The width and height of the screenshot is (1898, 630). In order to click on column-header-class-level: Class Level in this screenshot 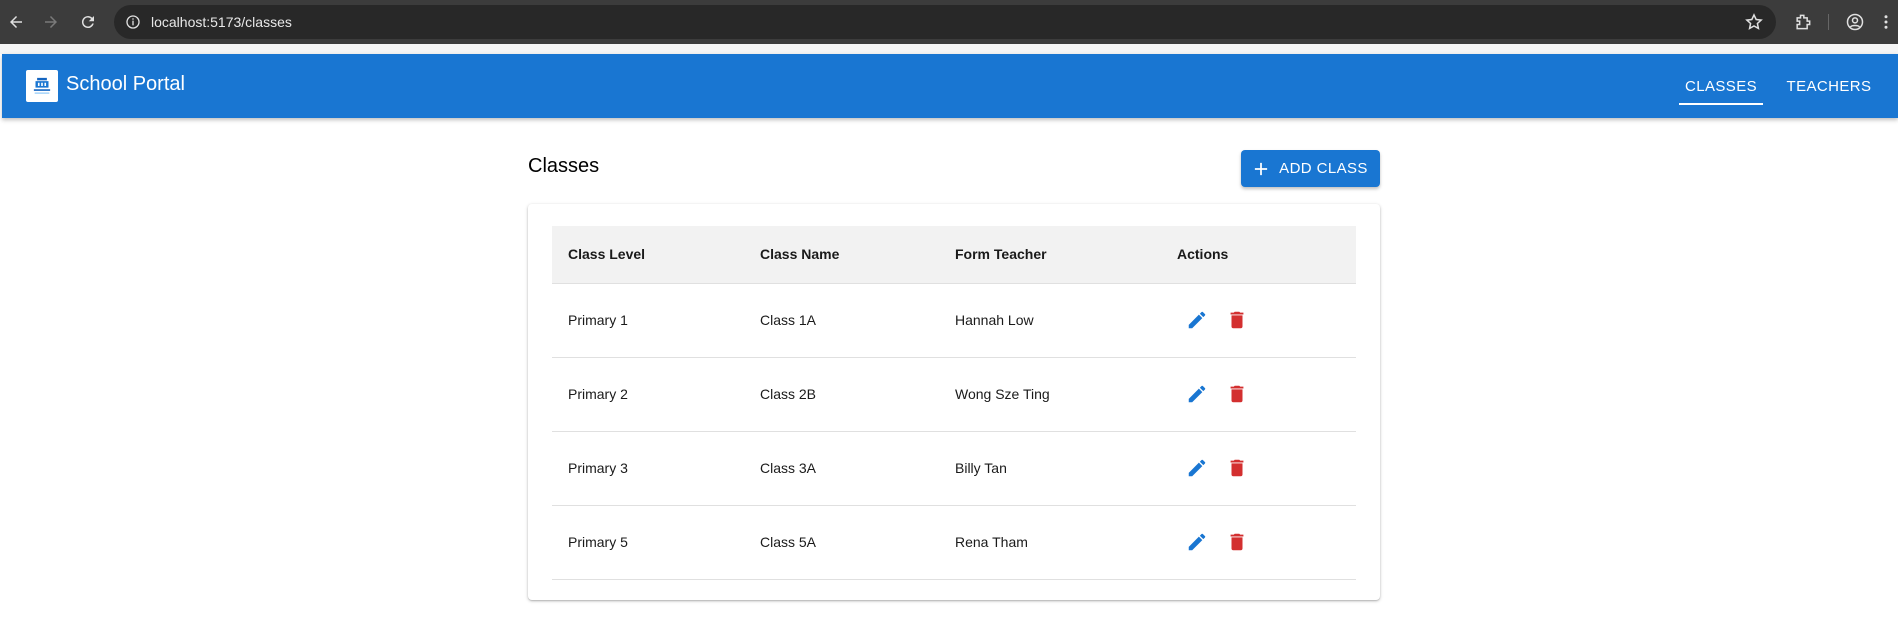, I will do `click(648, 255)`.